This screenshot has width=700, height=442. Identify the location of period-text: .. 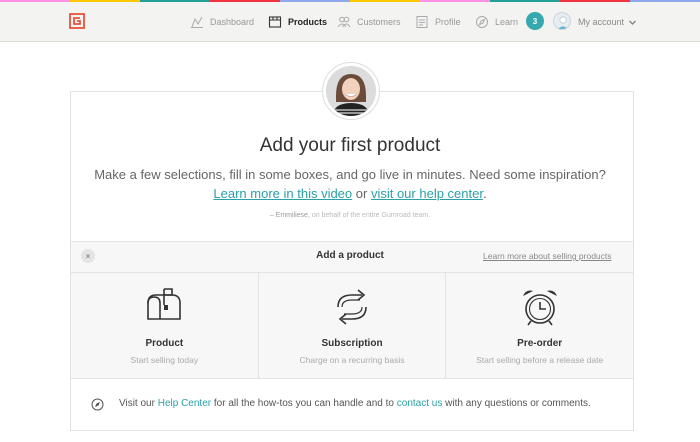
(484, 193).